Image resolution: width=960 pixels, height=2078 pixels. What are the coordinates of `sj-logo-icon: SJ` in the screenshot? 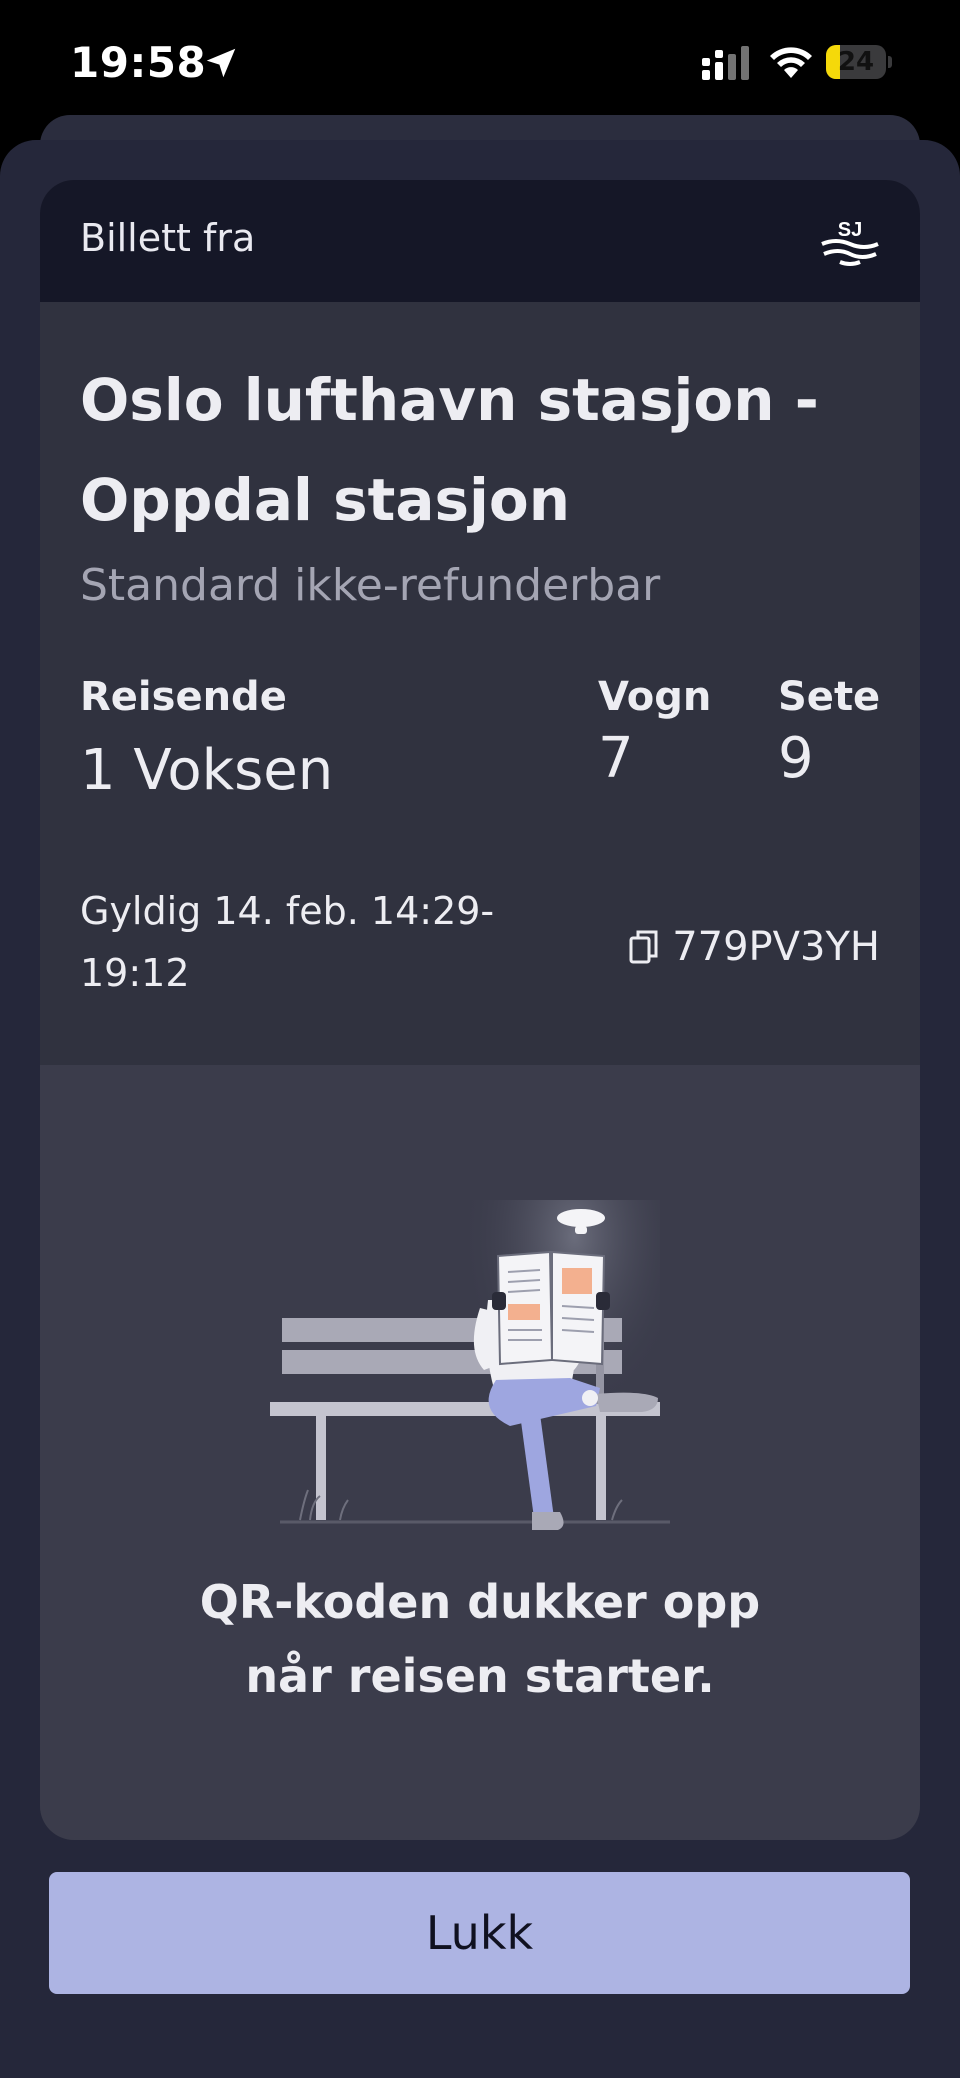 It's located at (850, 242).